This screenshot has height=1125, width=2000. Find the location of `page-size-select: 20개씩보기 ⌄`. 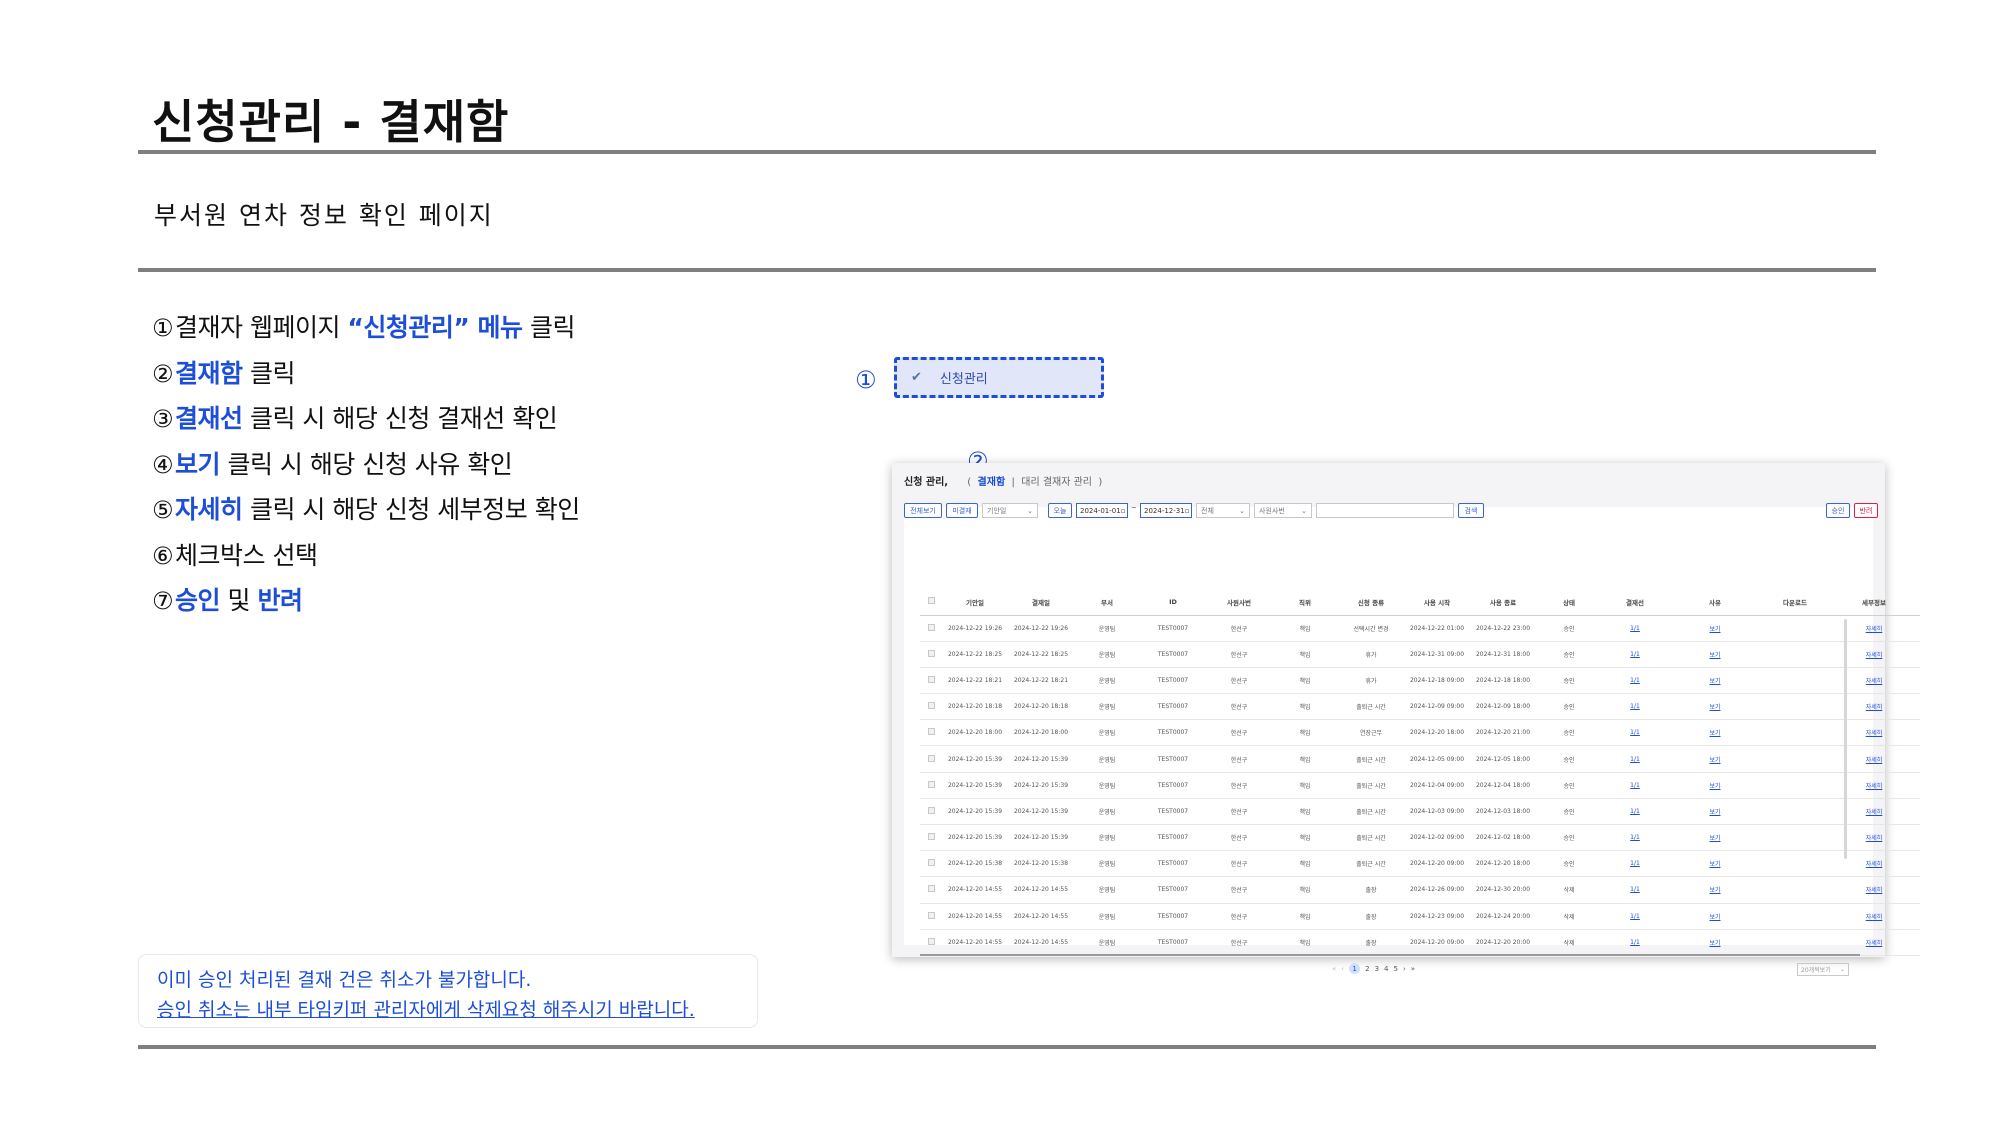

page-size-select: 20개씩보기 ⌄ is located at coordinates (1823, 969).